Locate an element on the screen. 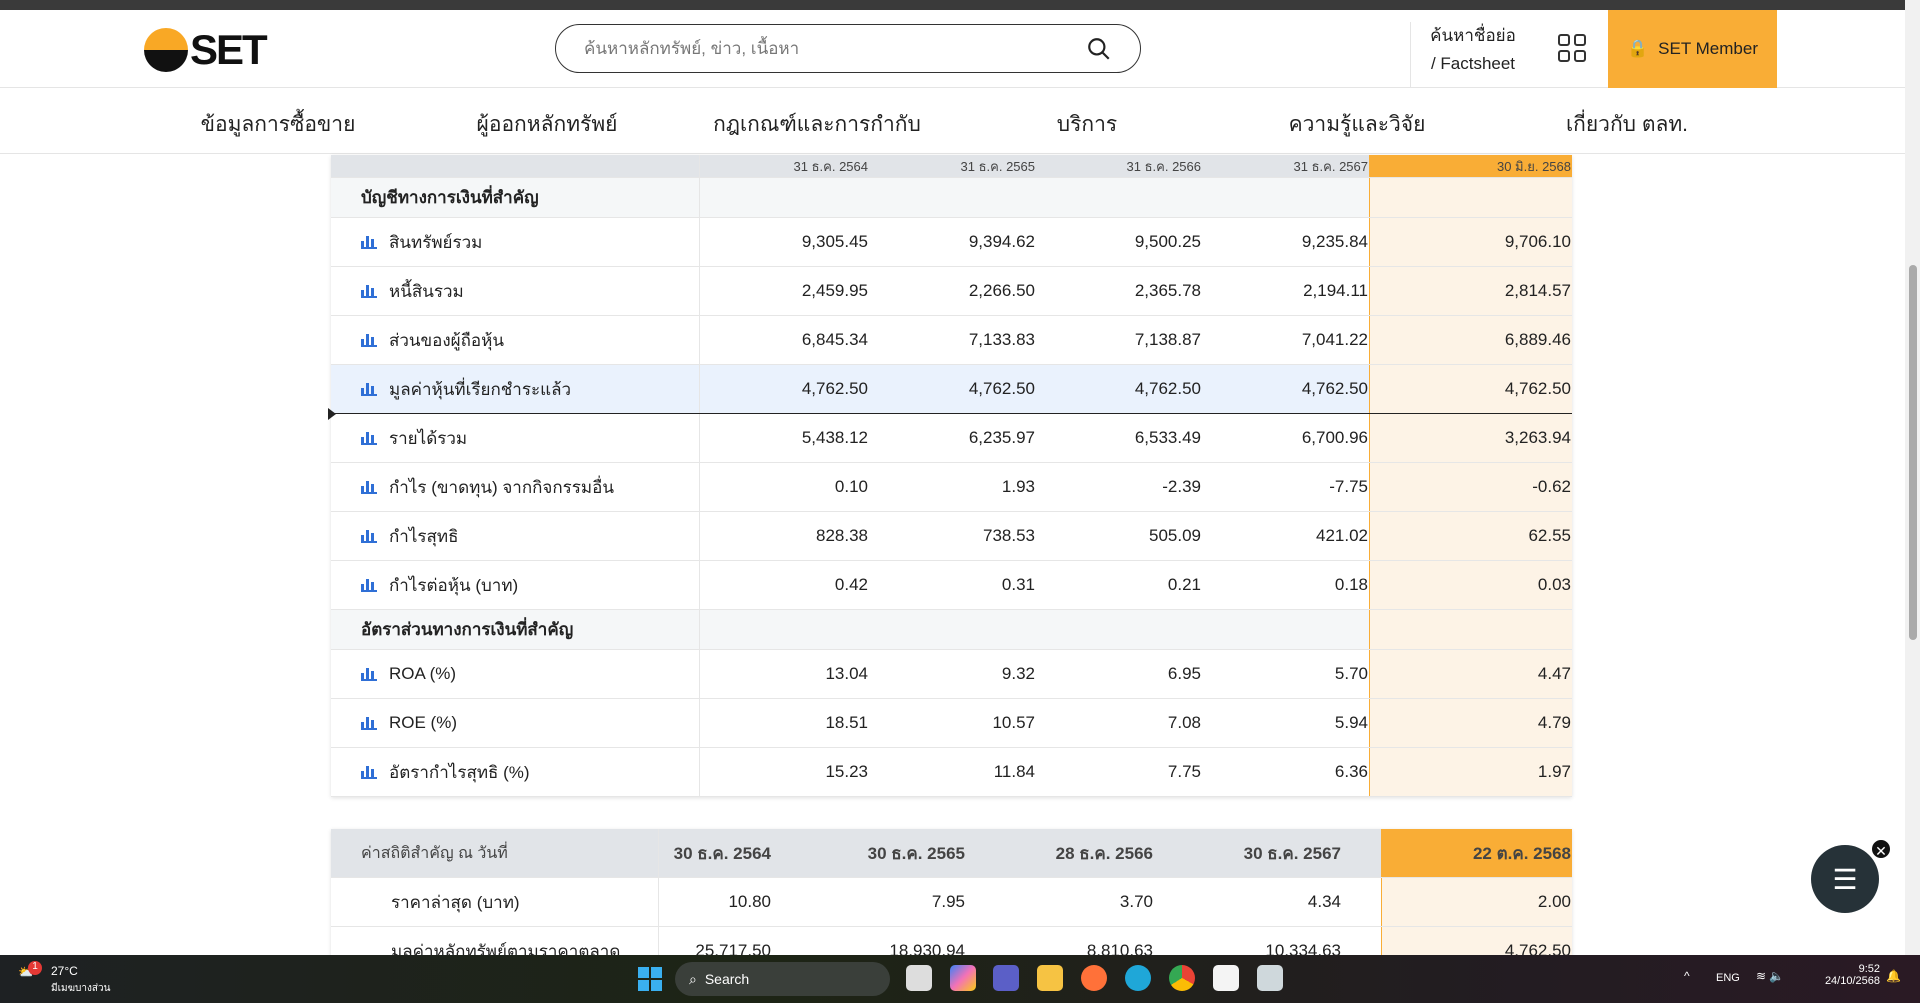 This screenshot has height=1003, width=1920. section-header: บัญชีทางการเงินที่สำคัญ is located at coordinates (951, 198).